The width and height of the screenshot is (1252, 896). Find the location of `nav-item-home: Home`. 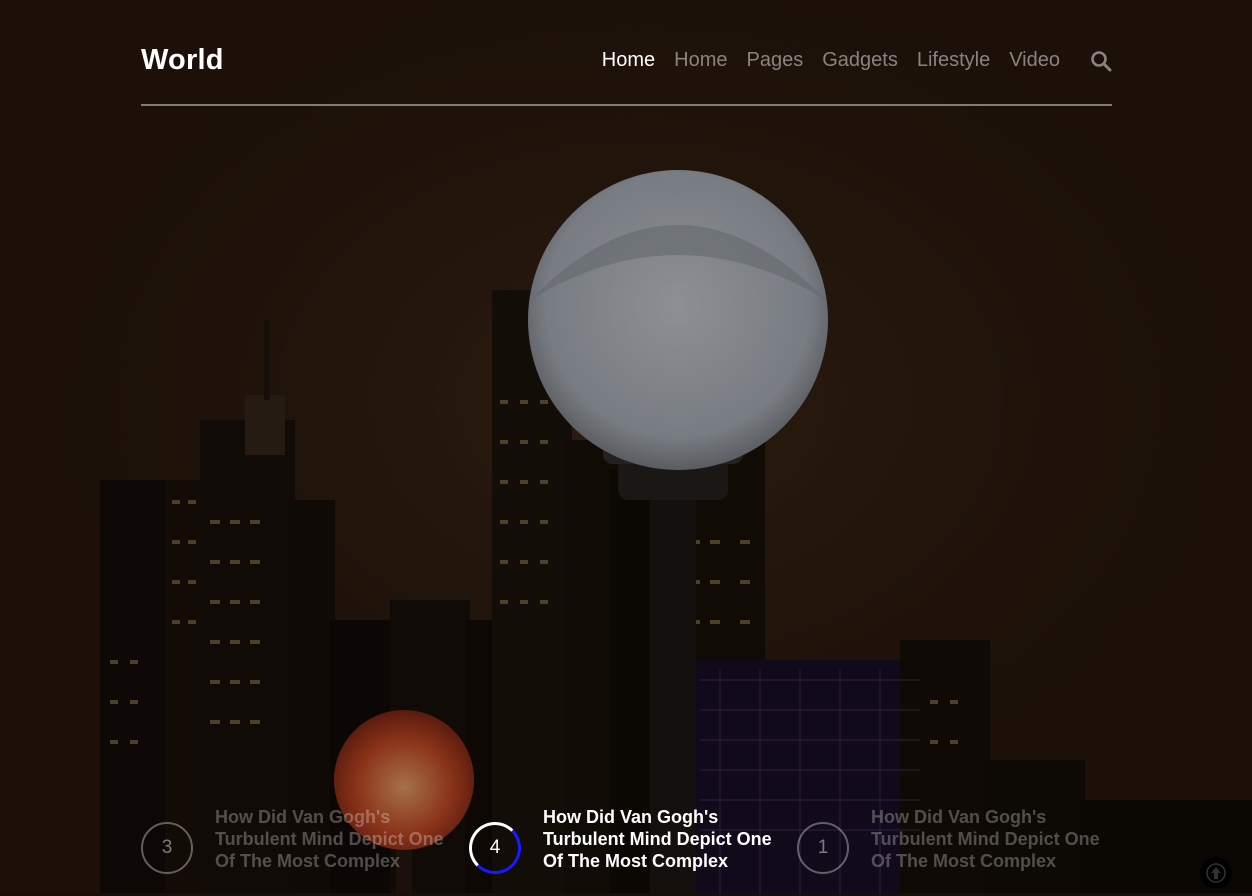

nav-item-home: Home is located at coordinates (700, 60).